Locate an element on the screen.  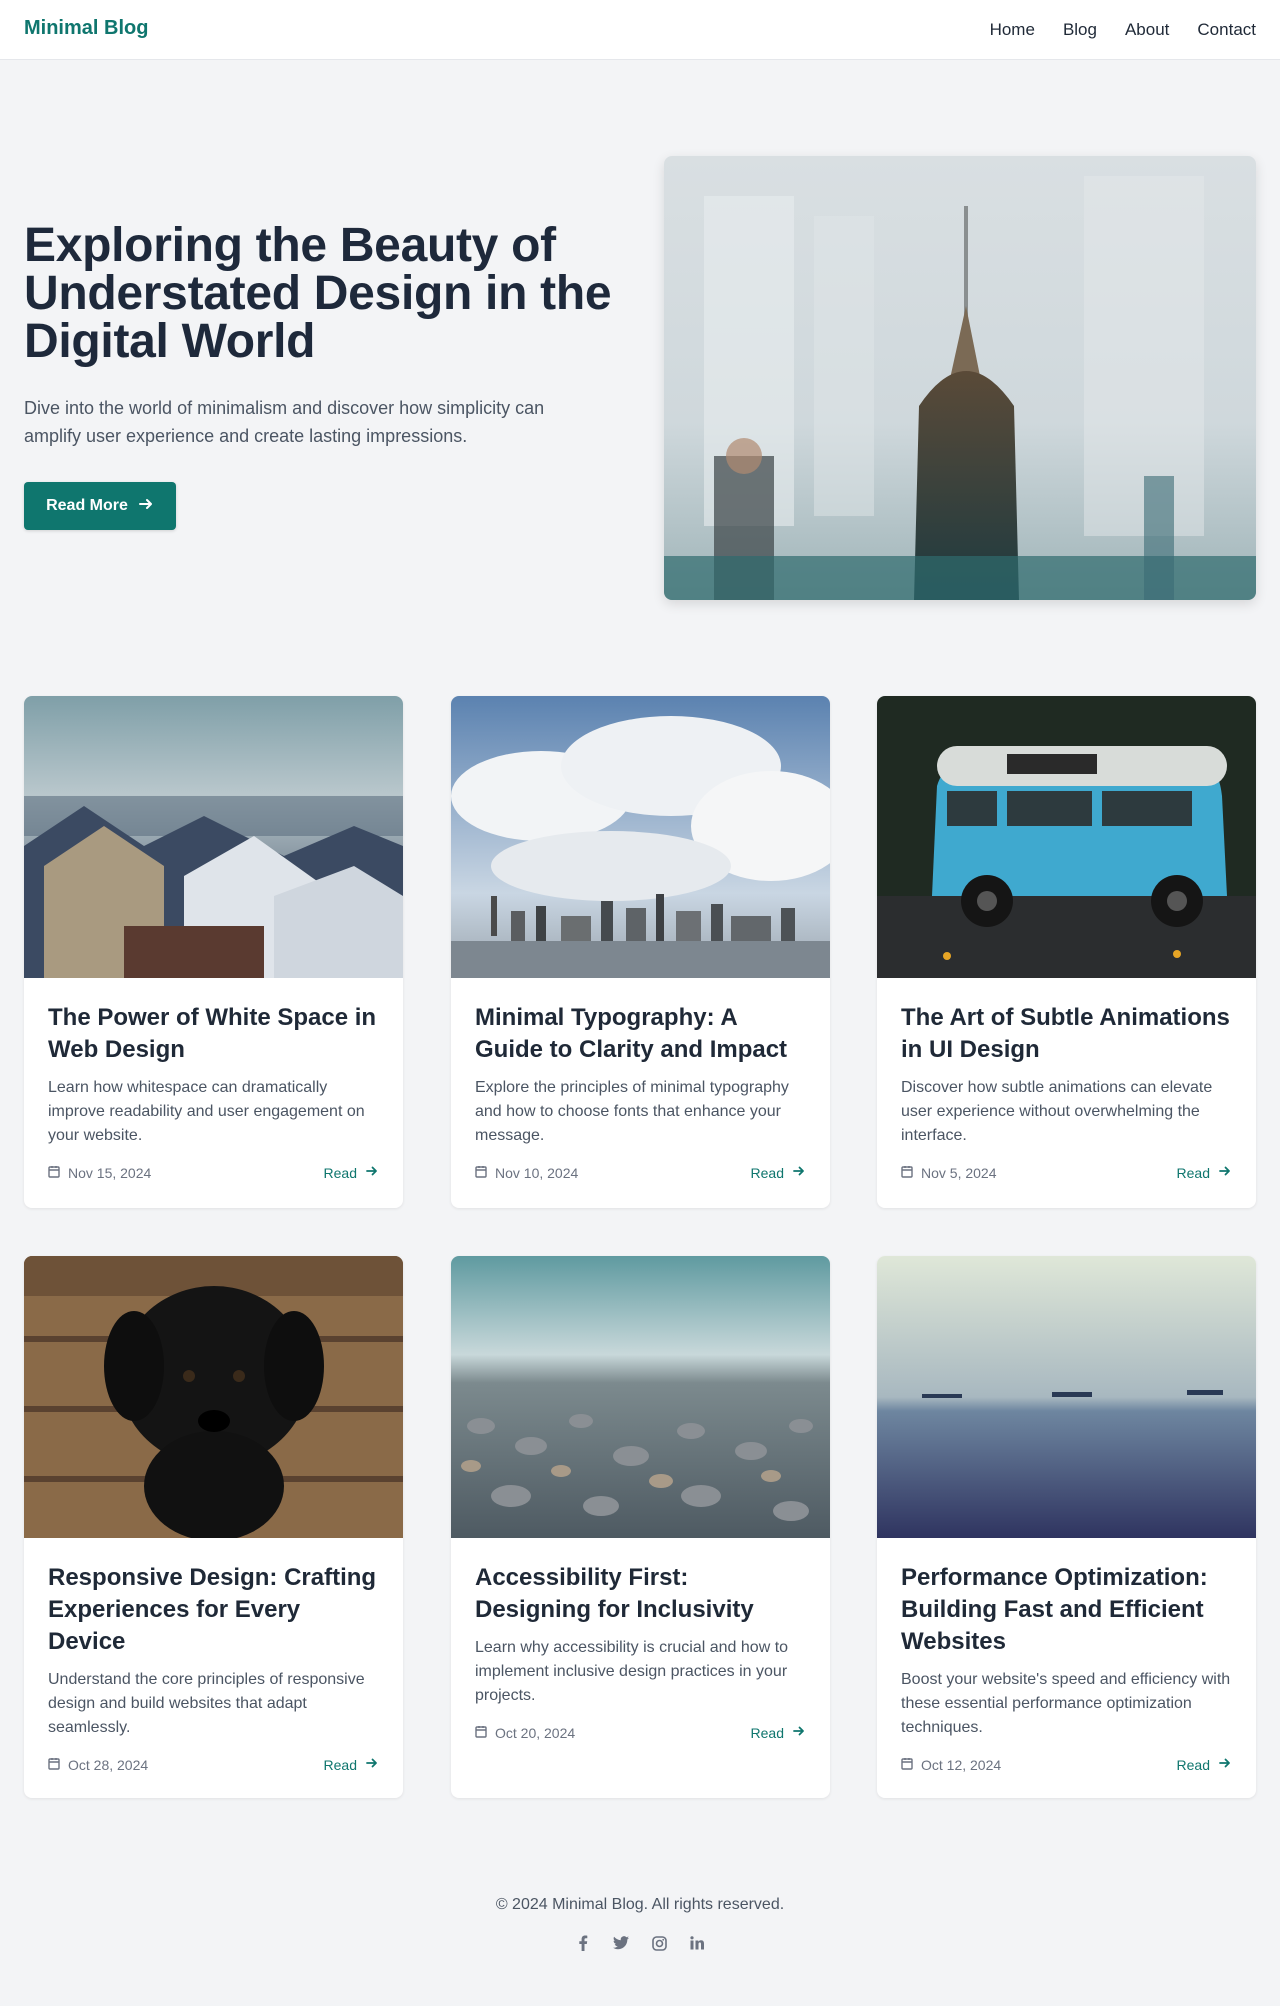
linkedin-icon is located at coordinates (697, 1943).